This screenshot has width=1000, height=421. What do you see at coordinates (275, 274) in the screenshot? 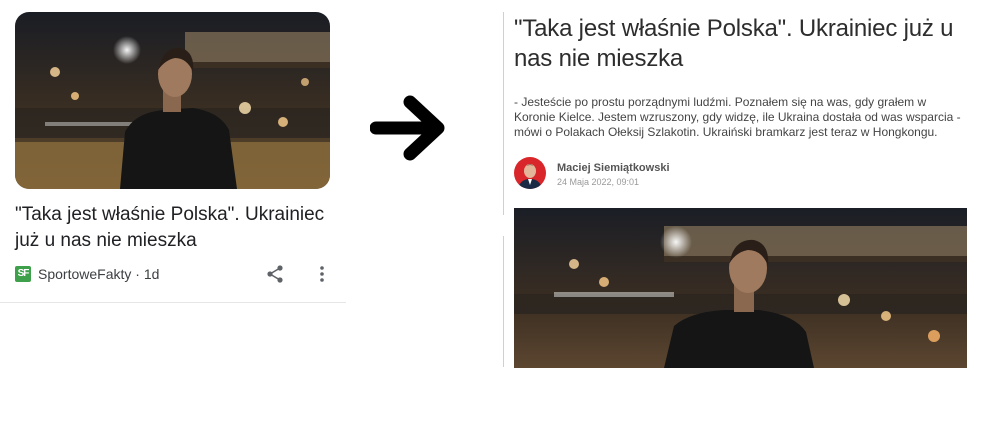
I see `share-icon` at bounding box center [275, 274].